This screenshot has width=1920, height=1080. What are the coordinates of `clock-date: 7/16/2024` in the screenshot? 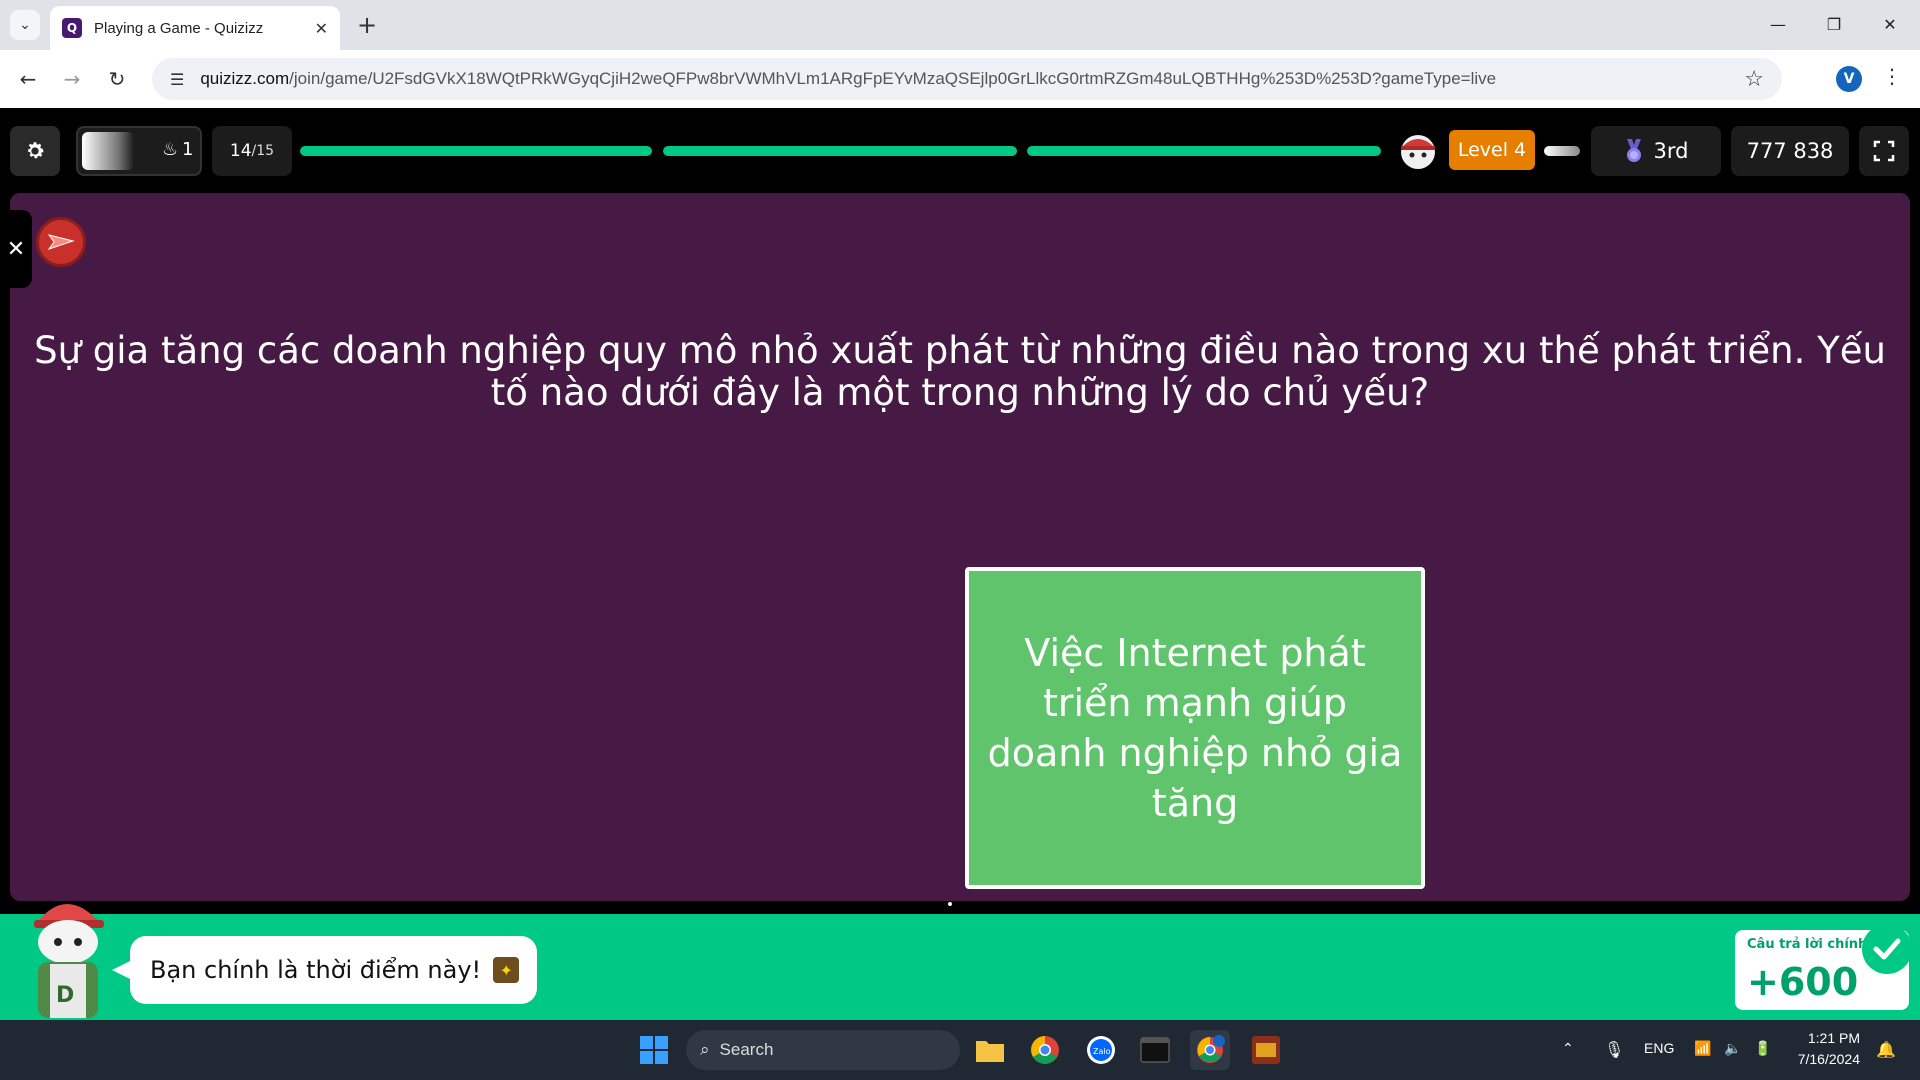 It's located at (1828, 1059).